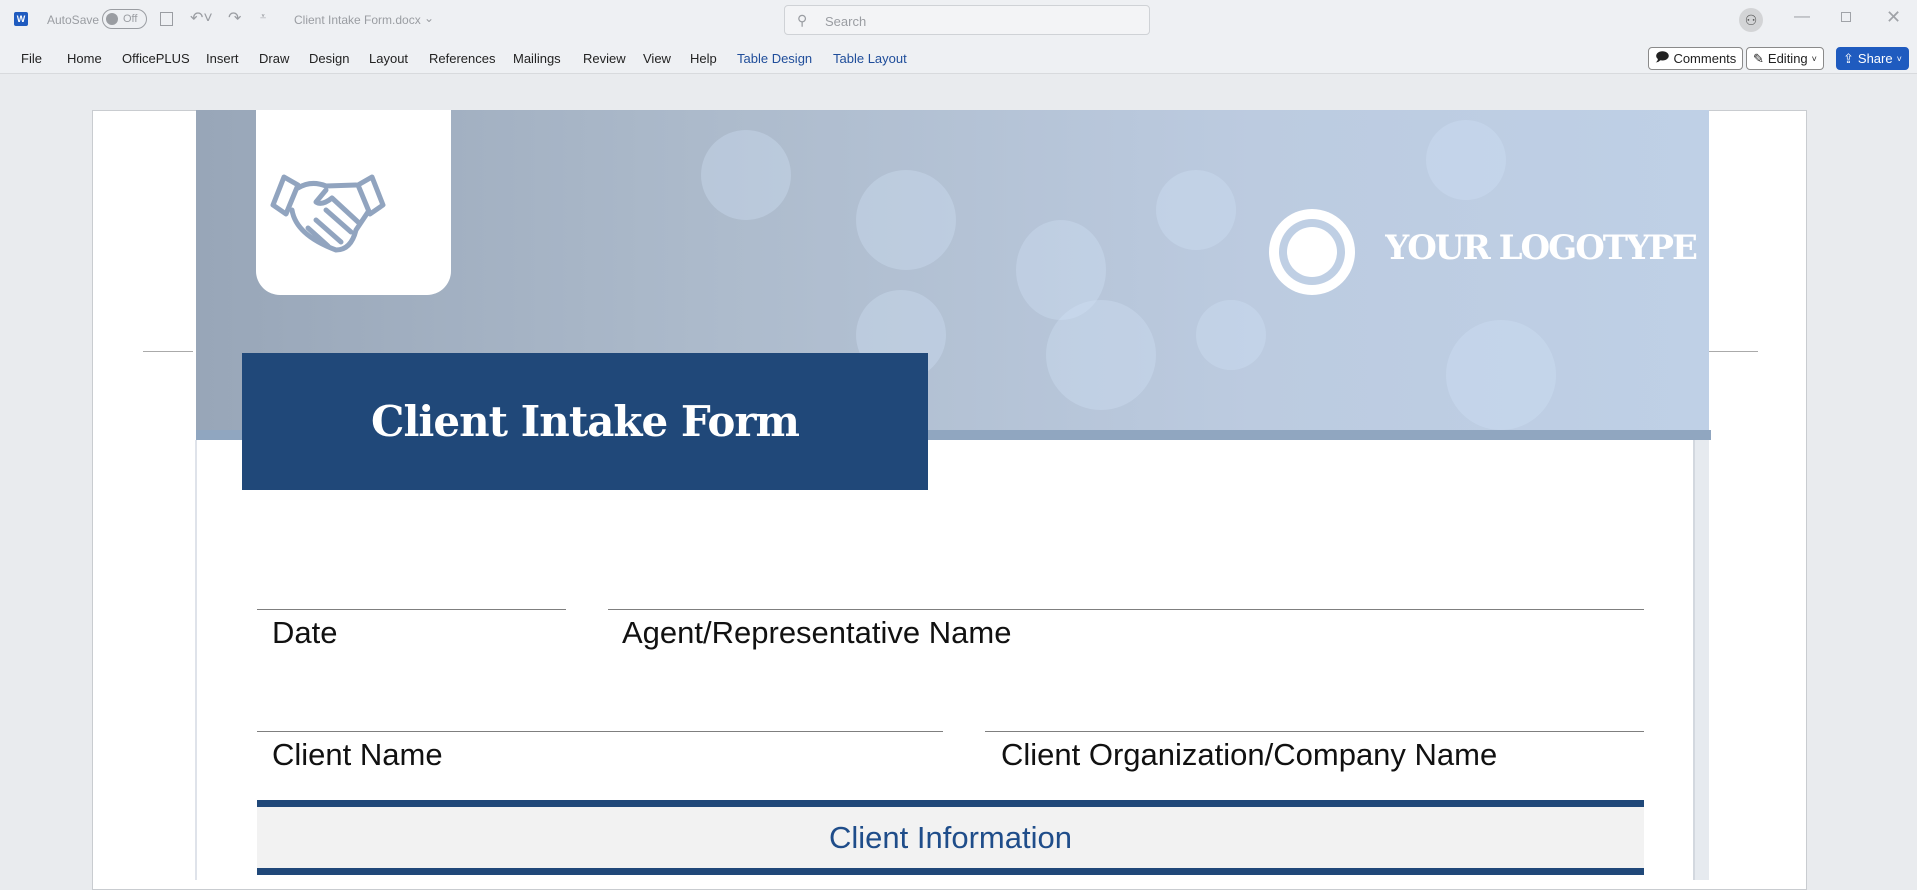 The width and height of the screenshot is (1917, 890). Describe the element at coordinates (1802, 17) in the screenshot. I see `minimize-icon: —` at that location.